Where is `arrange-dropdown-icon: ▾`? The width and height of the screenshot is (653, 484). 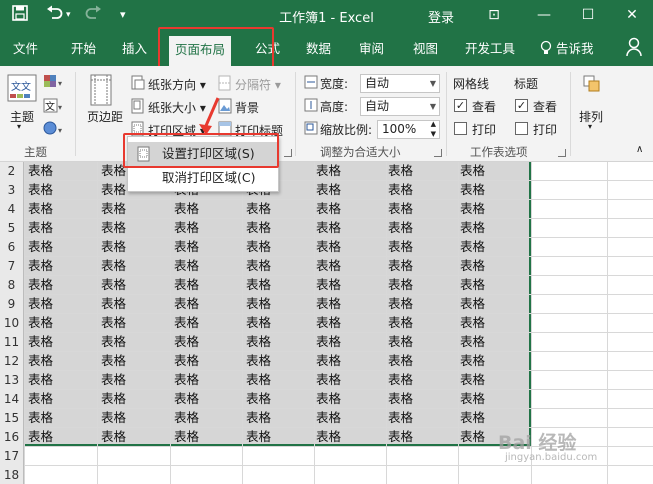 arrange-dropdown-icon: ▾ is located at coordinates (590, 126).